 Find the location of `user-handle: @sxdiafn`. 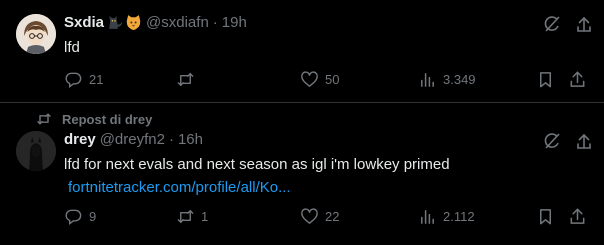

user-handle: @sxdiafn is located at coordinates (177, 22).